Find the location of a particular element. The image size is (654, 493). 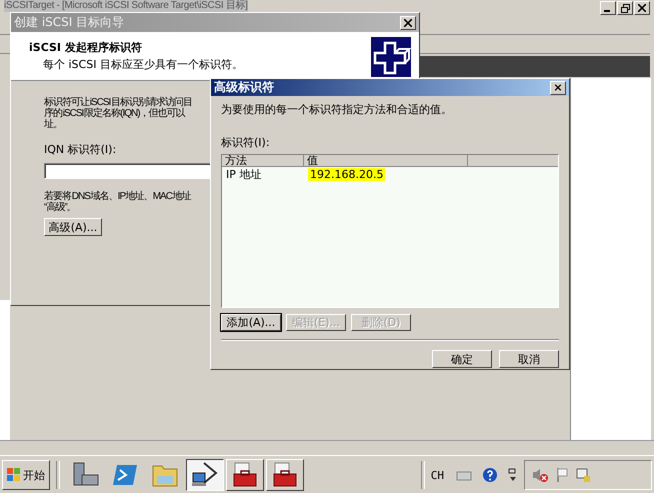

instruction-text: 为要使用的每一个标识符指定方法和合适的值。 is located at coordinates (337, 109).